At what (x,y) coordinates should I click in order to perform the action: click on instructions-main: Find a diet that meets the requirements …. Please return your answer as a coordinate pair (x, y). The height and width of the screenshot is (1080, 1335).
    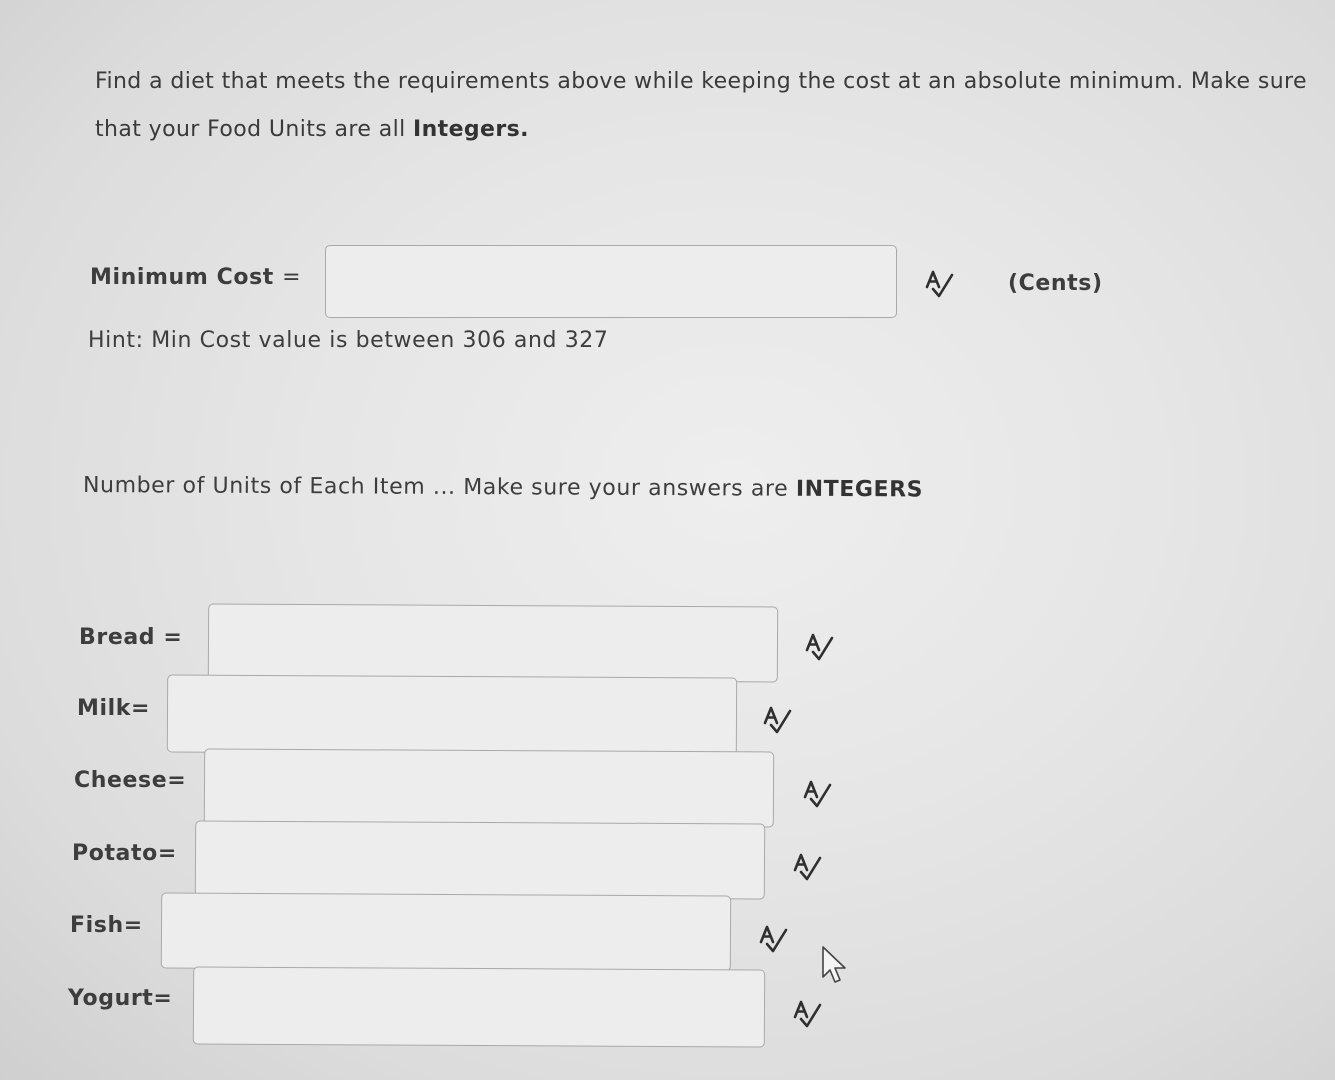
    Looking at the image, I should click on (701, 105).